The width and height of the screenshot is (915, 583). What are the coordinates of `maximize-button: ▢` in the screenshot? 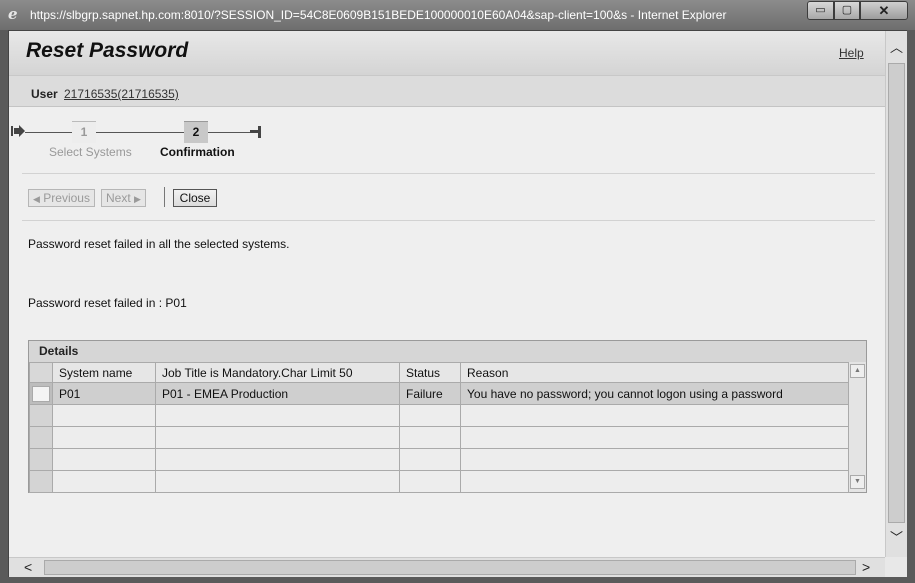 It's located at (847, 10).